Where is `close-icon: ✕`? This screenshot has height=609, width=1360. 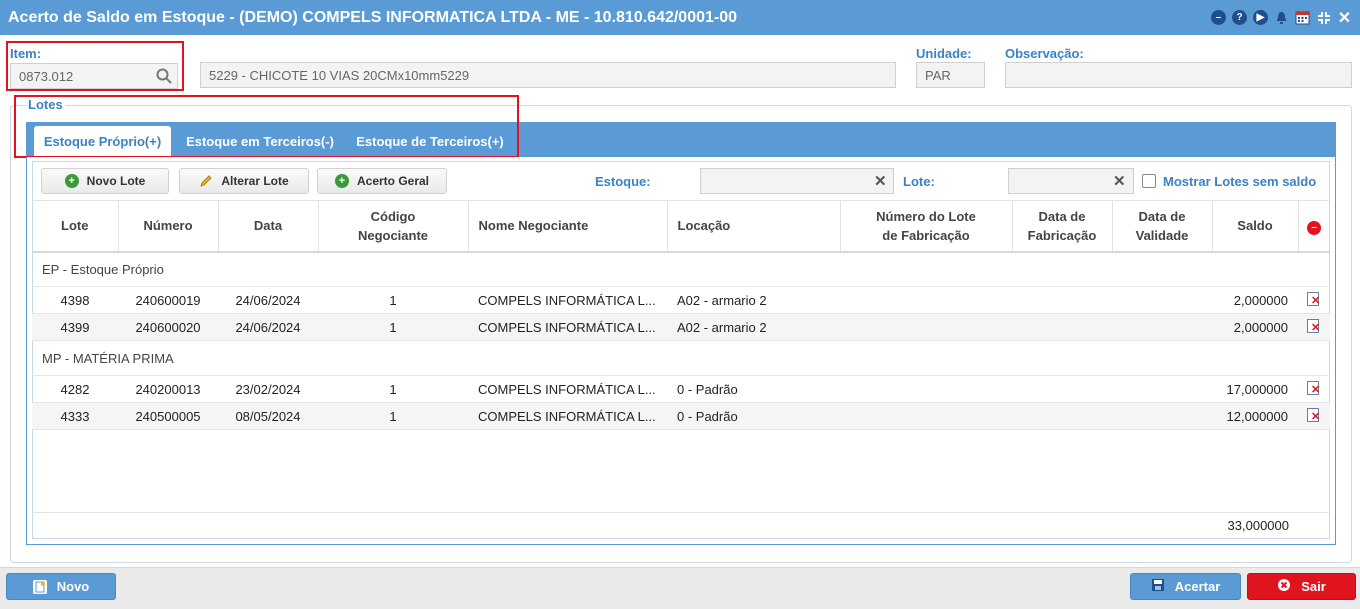 close-icon: ✕ is located at coordinates (1344, 18).